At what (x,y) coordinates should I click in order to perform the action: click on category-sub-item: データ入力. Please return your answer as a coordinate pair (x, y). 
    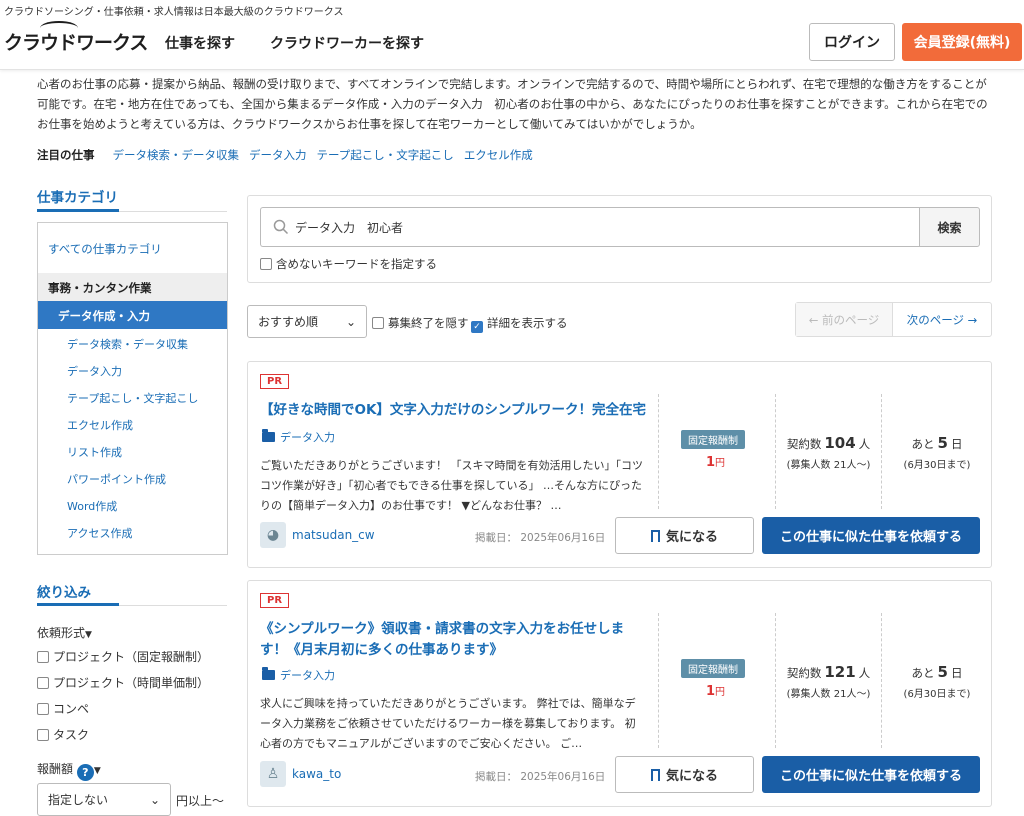
    Looking at the image, I should click on (94, 371).